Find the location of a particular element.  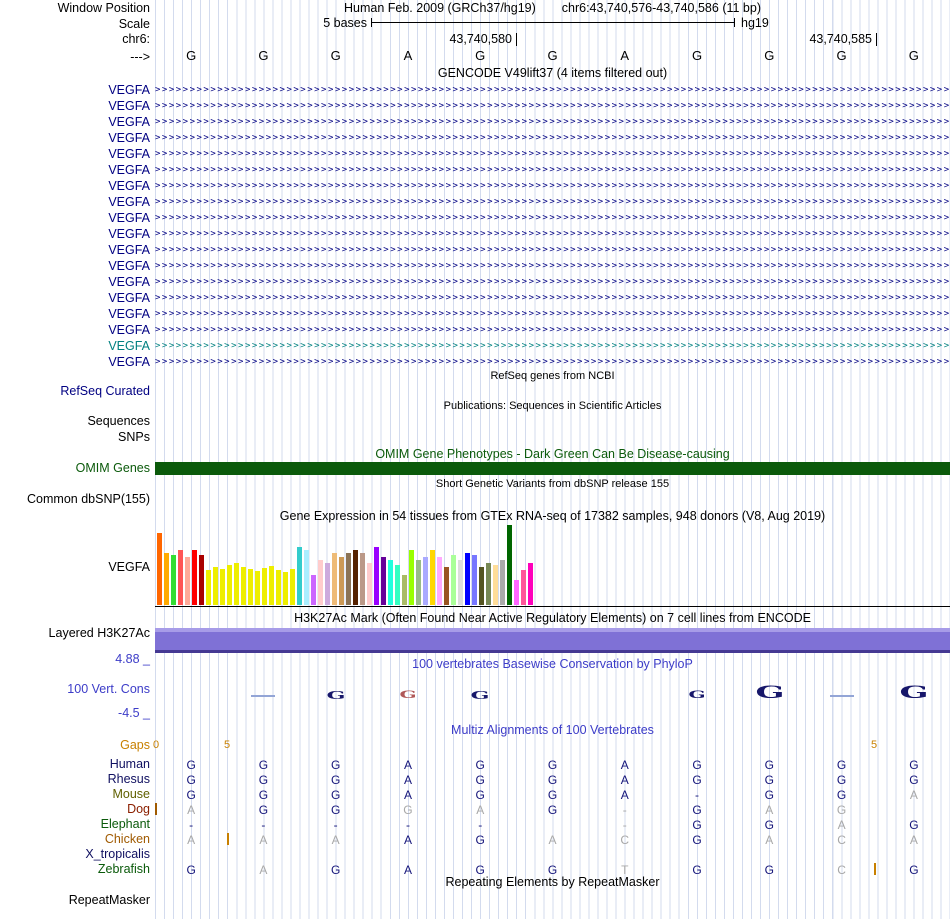

omim-genes-label: OMIM Genes is located at coordinates (75, 468).